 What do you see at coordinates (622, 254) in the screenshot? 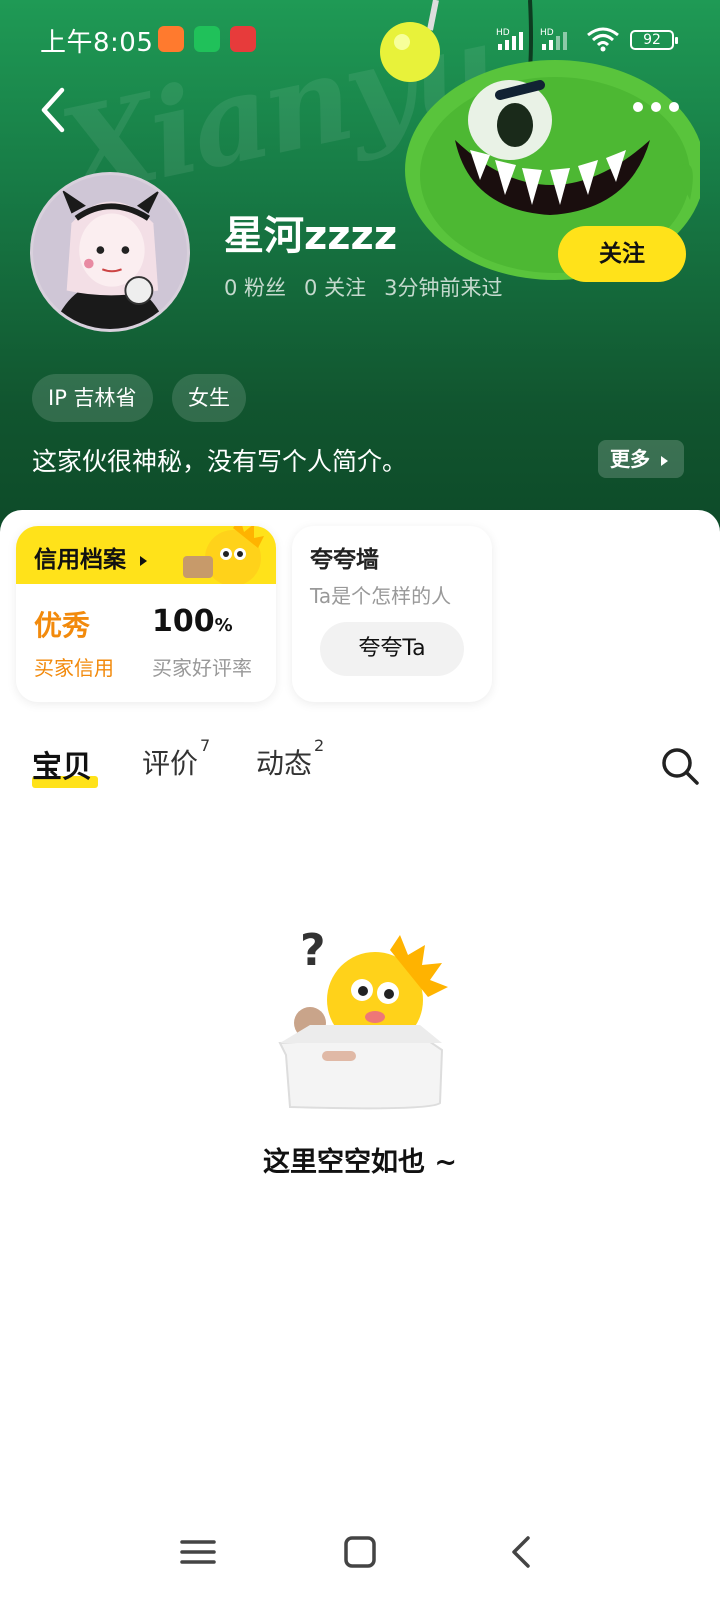
I see `follow-button: 关注` at bounding box center [622, 254].